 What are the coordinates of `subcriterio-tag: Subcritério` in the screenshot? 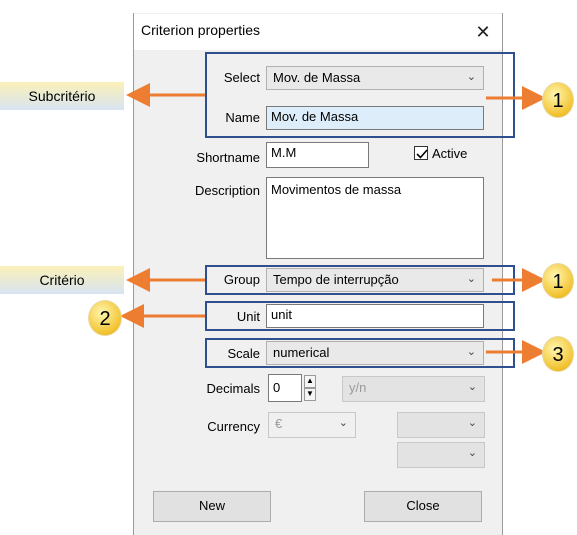 It's located at (62, 96).